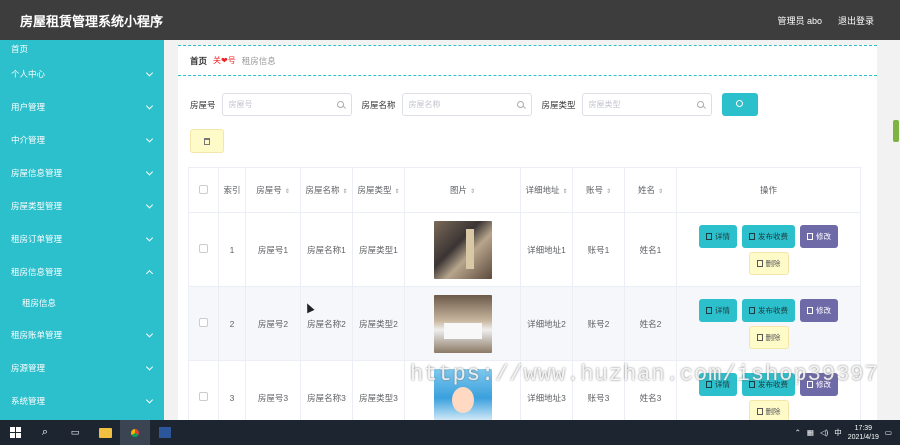 This screenshot has height=445, width=900. What do you see at coordinates (82, 367) in the screenshot?
I see `sidebar-item-listings: 房源管理` at bounding box center [82, 367].